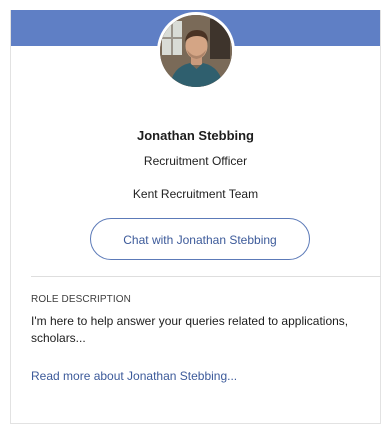 The width and height of the screenshot is (383, 427). Describe the element at coordinates (81, 299) in the screenshot. I see `role-description-title: ROLE DESCRIPTION` at that location.